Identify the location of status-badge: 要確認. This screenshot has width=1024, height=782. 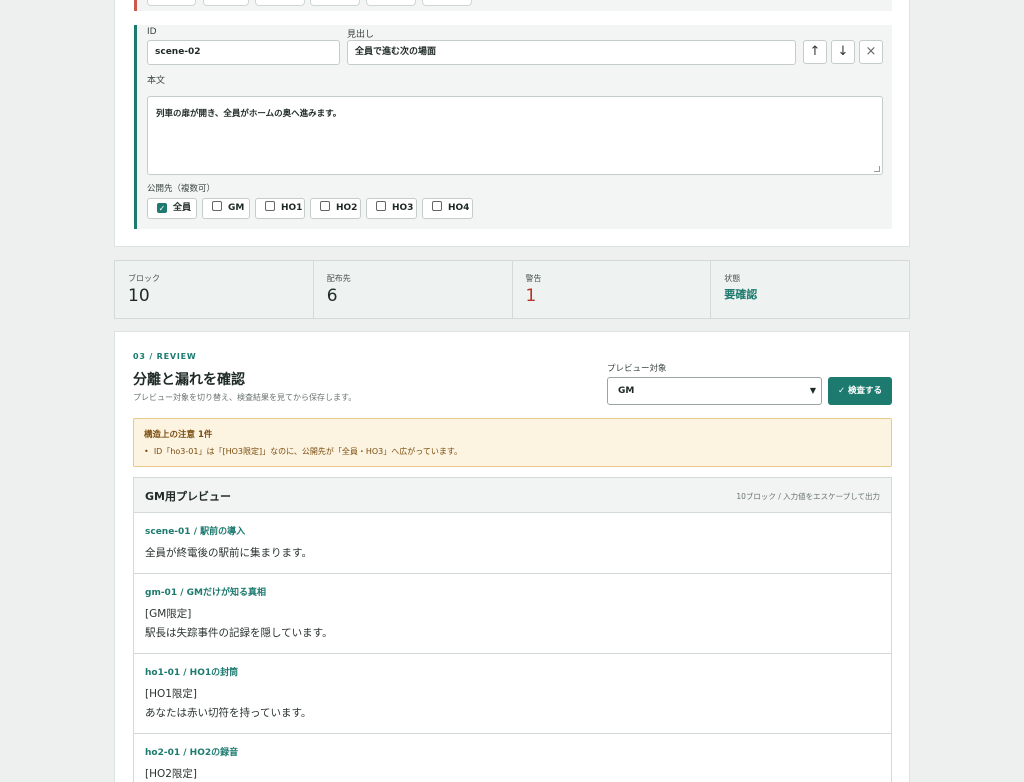
(741, 294).